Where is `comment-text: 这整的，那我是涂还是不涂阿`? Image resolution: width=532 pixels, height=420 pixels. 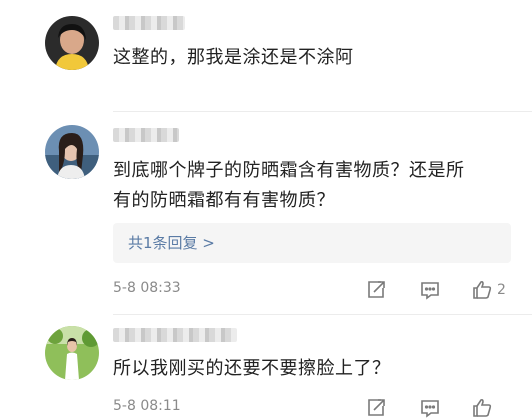 comment-text: 这整的，那我是涂还是不涂阿 is located at coordinates (233, 57).